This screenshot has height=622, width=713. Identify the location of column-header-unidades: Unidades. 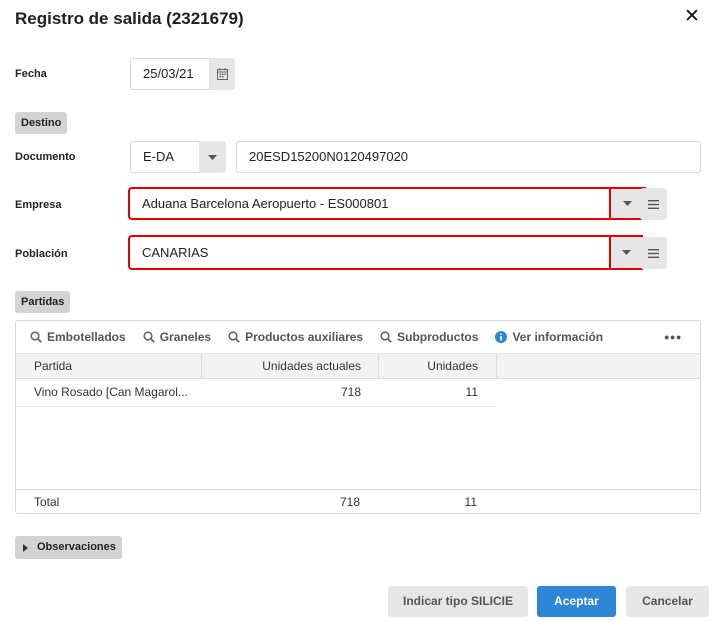
(438, 366).